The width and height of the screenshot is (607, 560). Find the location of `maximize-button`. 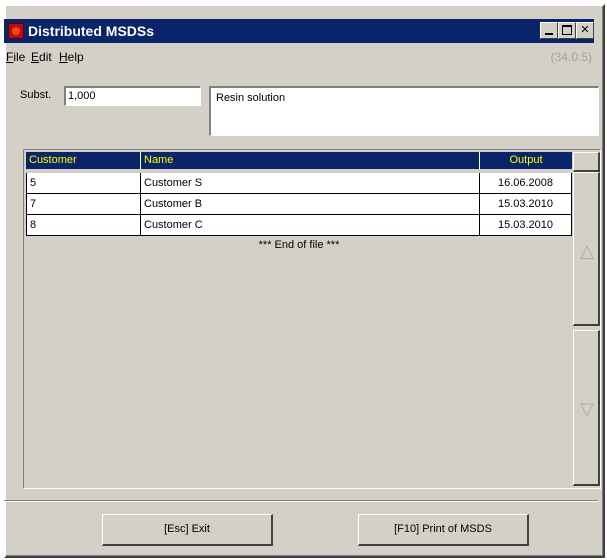

maximize-button is located at coordinates (567, 30).